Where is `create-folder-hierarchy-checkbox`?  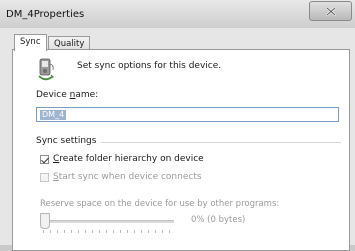 create-folder-hierarchy-checkbox is located at coordinates (44, 159).